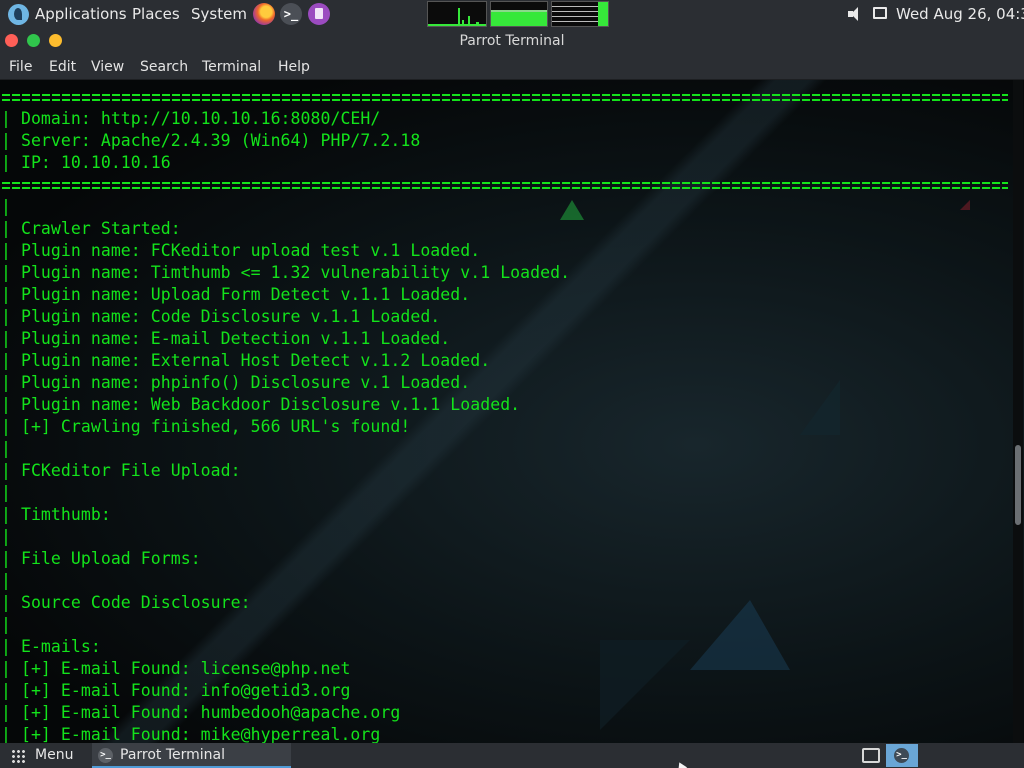  What do you see at coordinates (231, 67) in the screenshot?
I see `menu-terminal: Terminal` at bounding box center [231, 67].